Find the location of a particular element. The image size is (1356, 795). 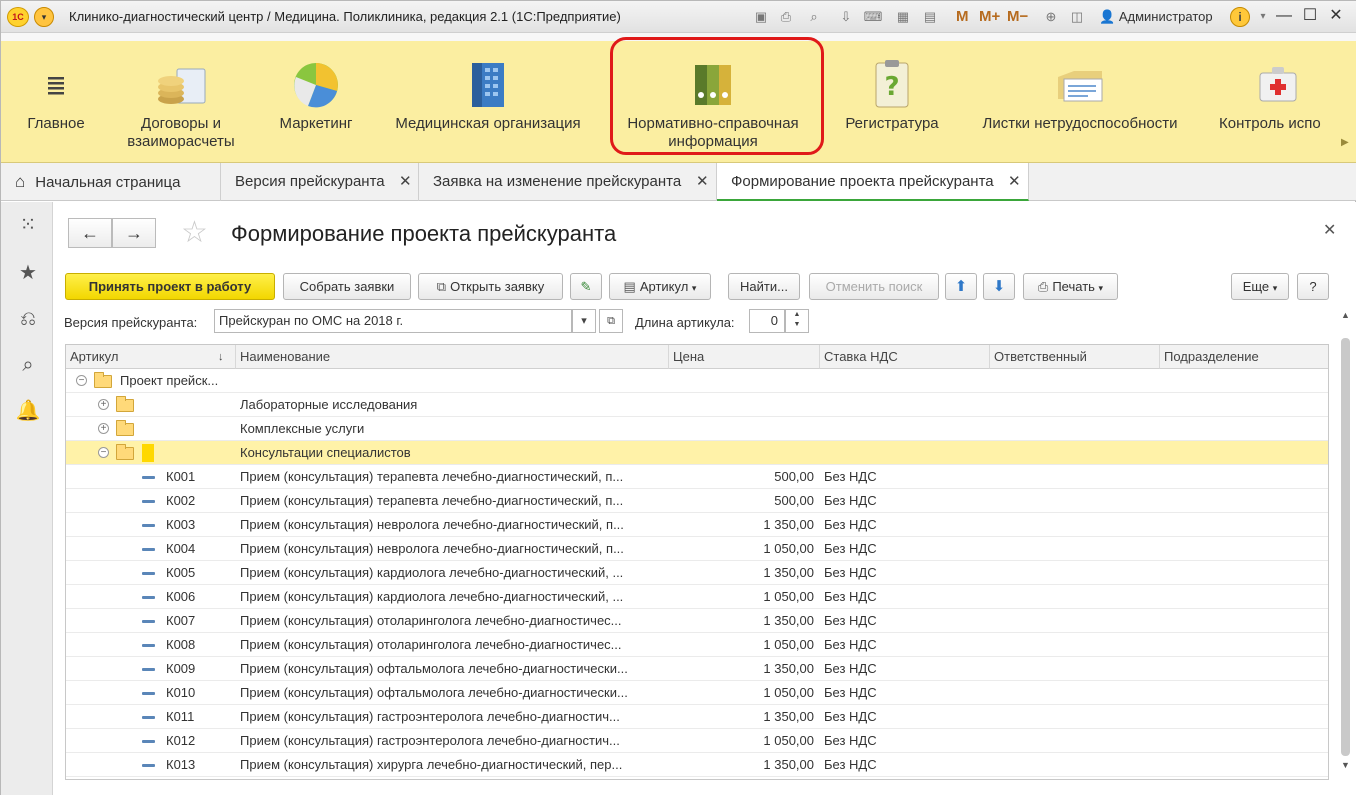

download-icon: ⇩ is located at coordinates (846, 17).